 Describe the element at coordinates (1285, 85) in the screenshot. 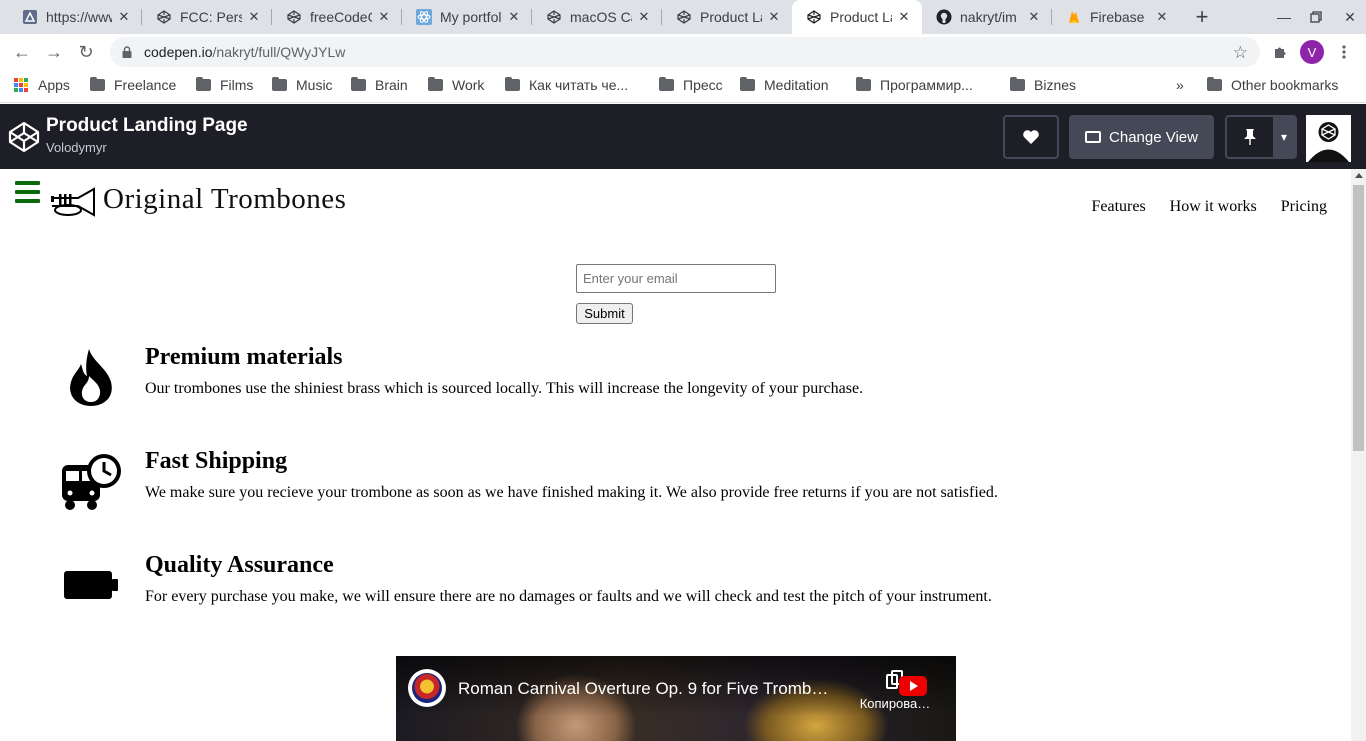

I see `bookmark-label: Other bookmarks` at that location.